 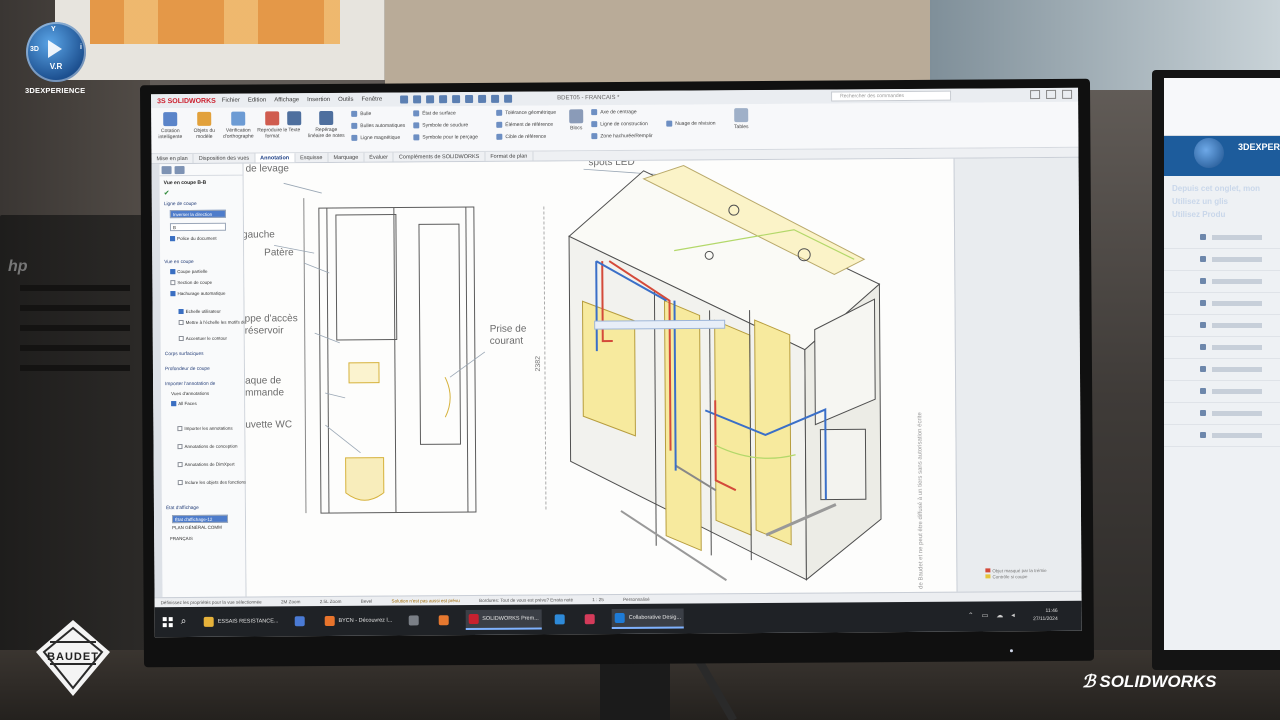 I want to click on datum-target-button: Cible de référence, so click(x=521, y=137).